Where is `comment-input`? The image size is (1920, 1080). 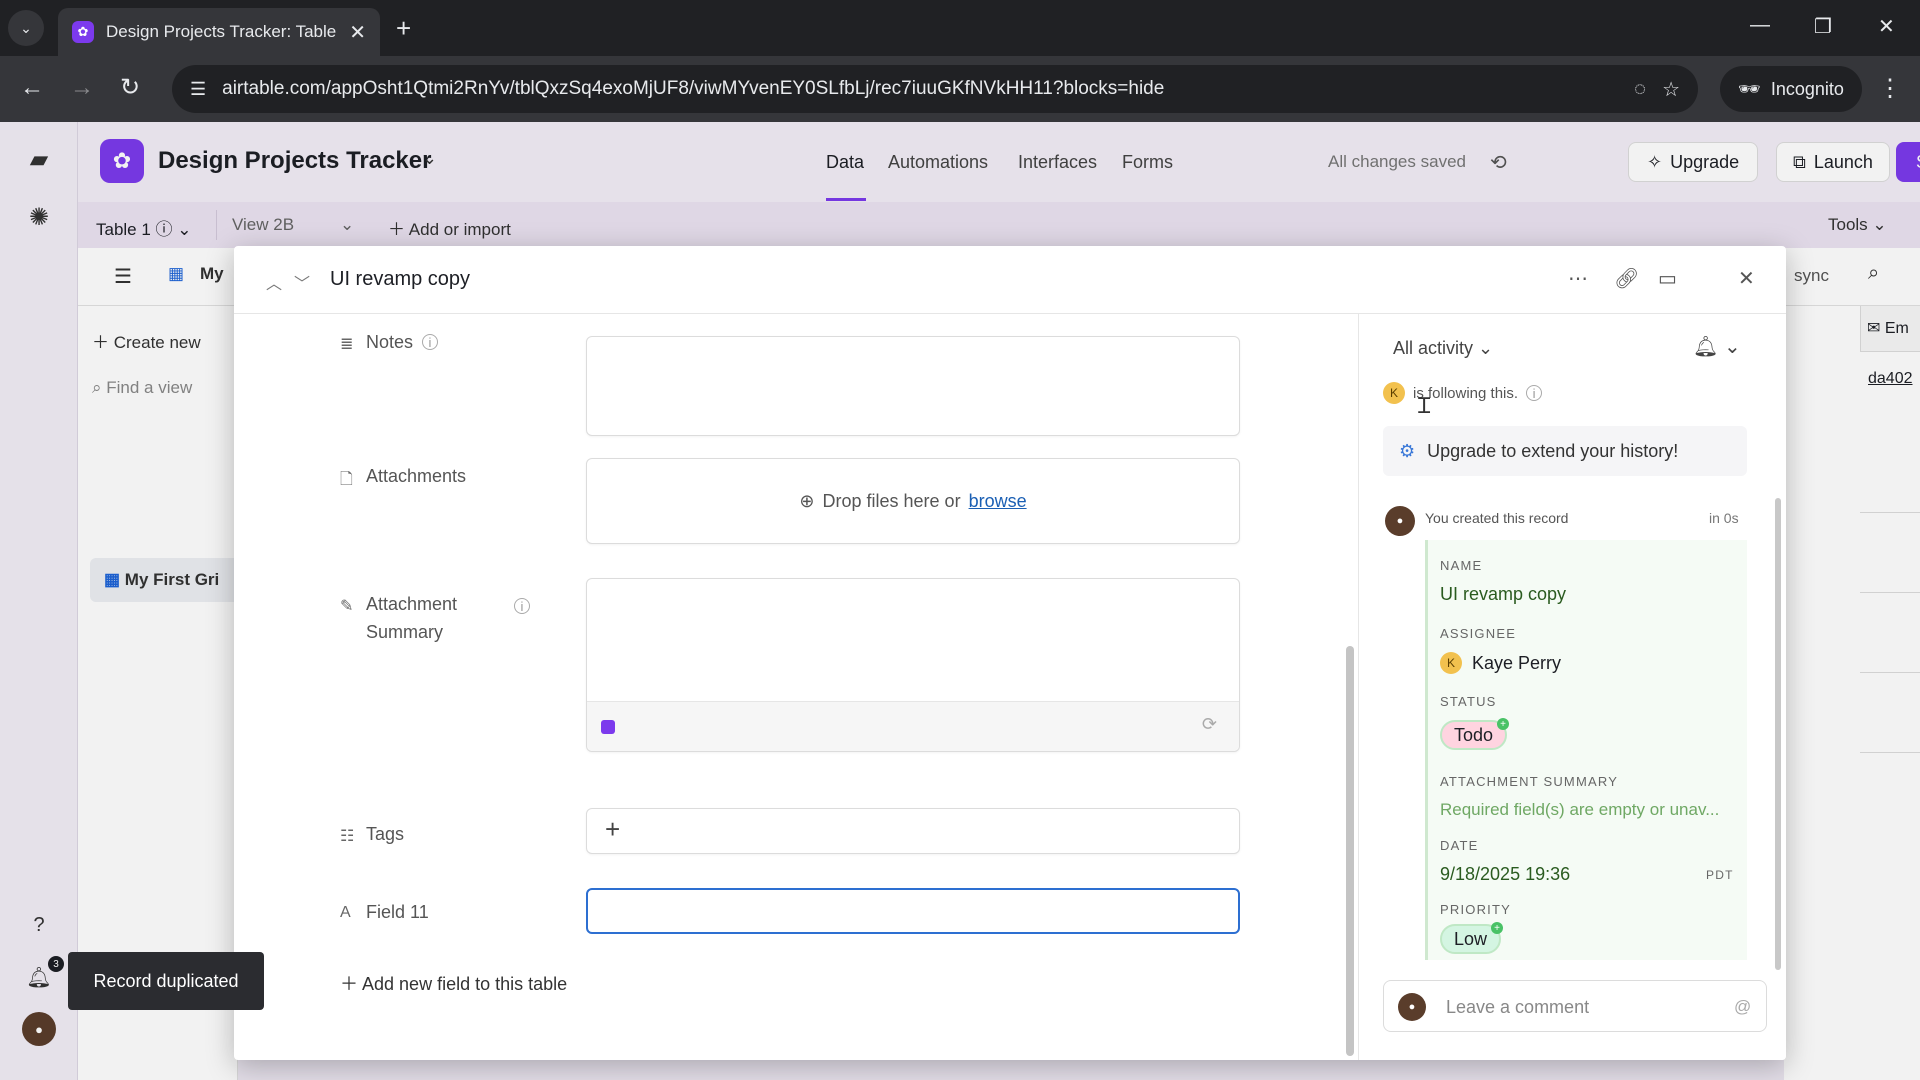
comment-input is located at coordinates (1581, 1007).